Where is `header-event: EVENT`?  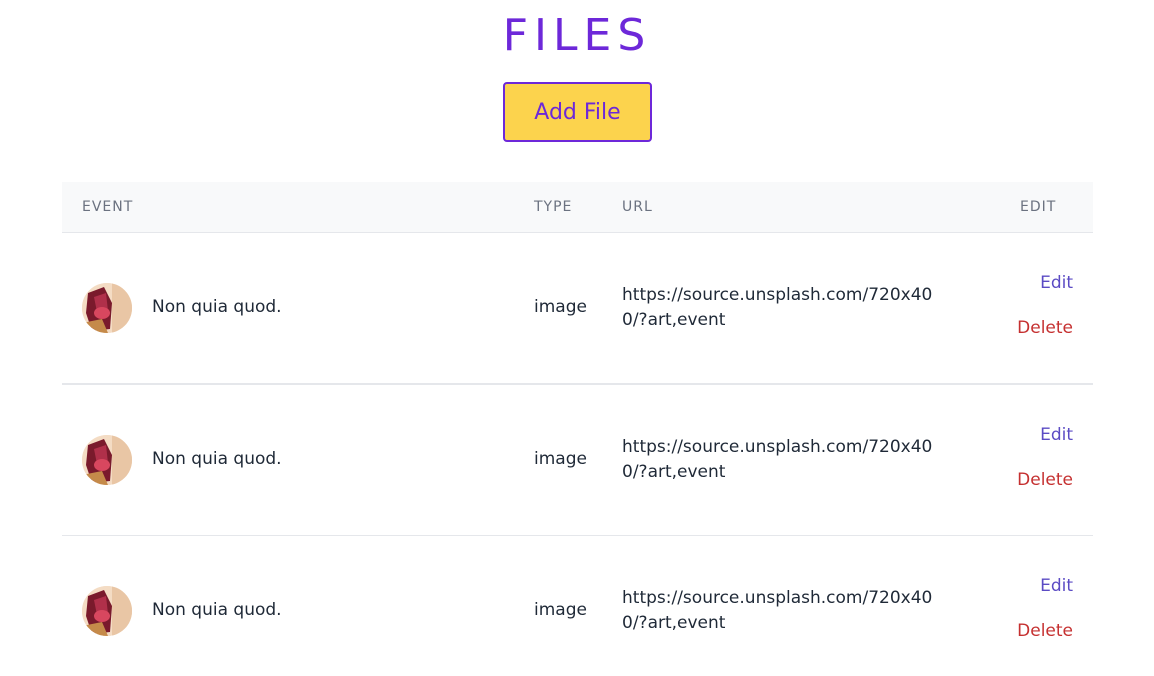 header-event: EVENT is located at coordinates (108, 207).